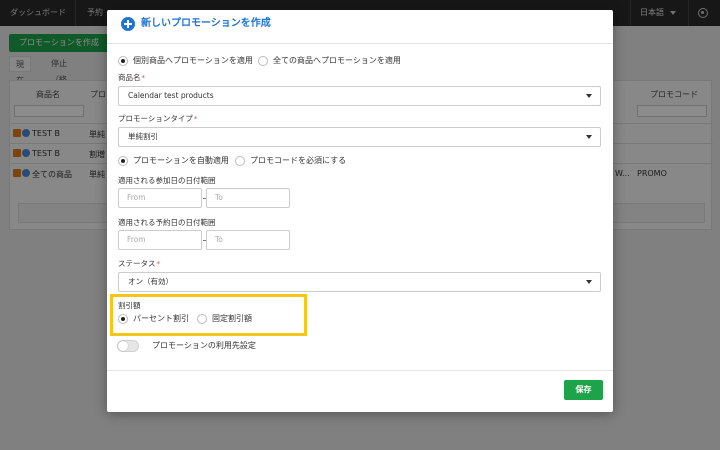 Image resolution: width=720 pixels, height=450 pixels. I want to click on modal-header: 新しいプロモーションを作成, so click(360, 27).